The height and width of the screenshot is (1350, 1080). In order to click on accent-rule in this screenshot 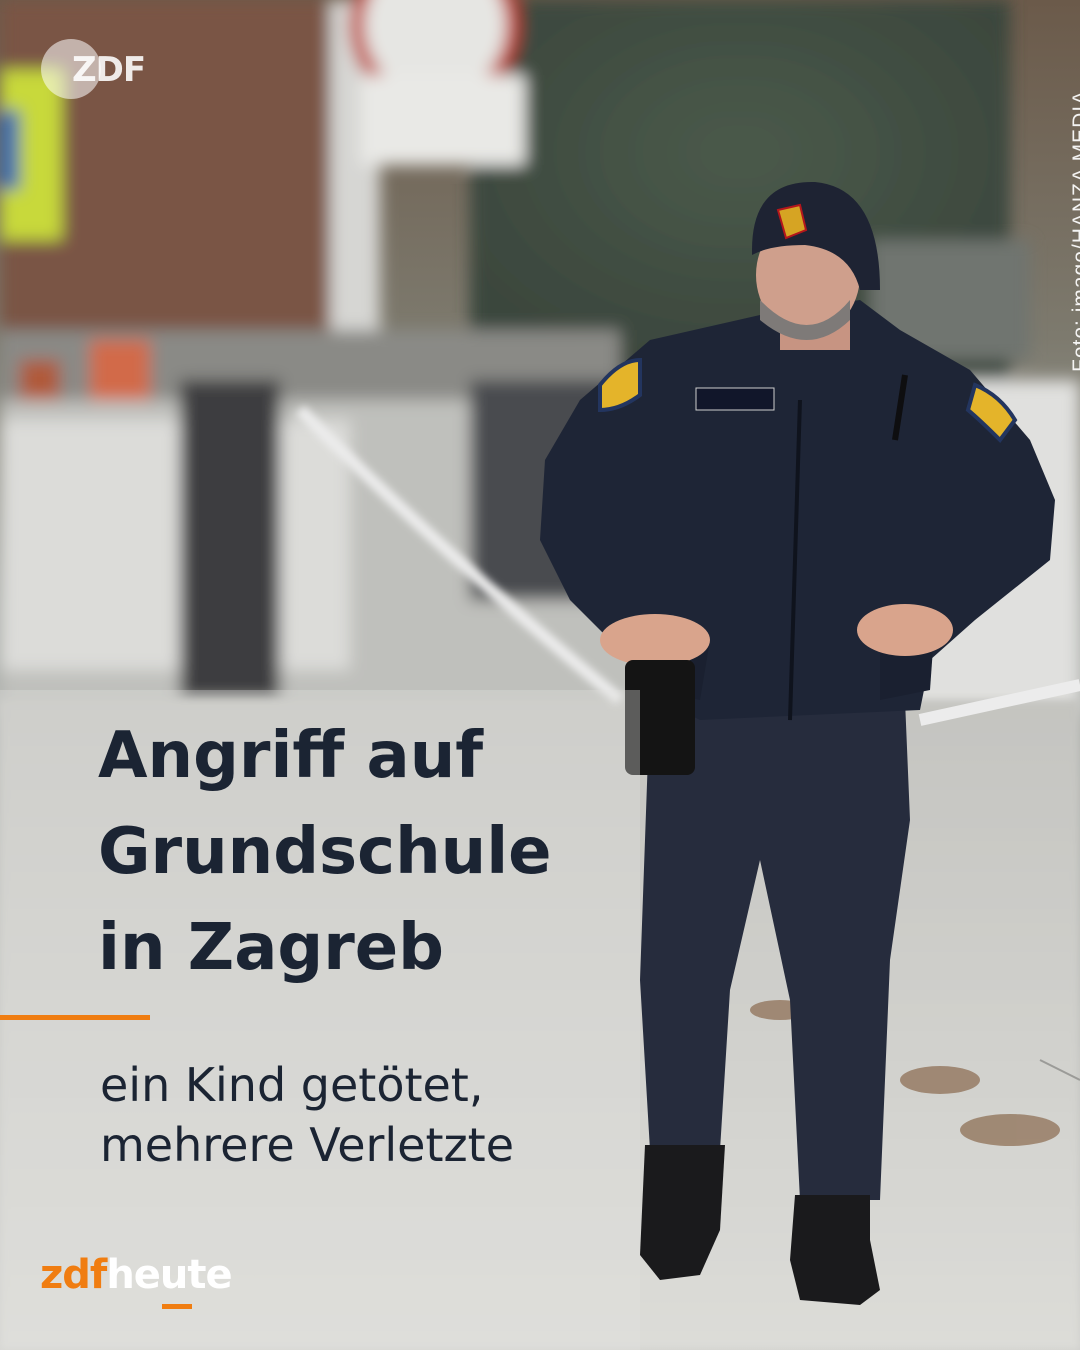, I will do `click(75, 1017)`.